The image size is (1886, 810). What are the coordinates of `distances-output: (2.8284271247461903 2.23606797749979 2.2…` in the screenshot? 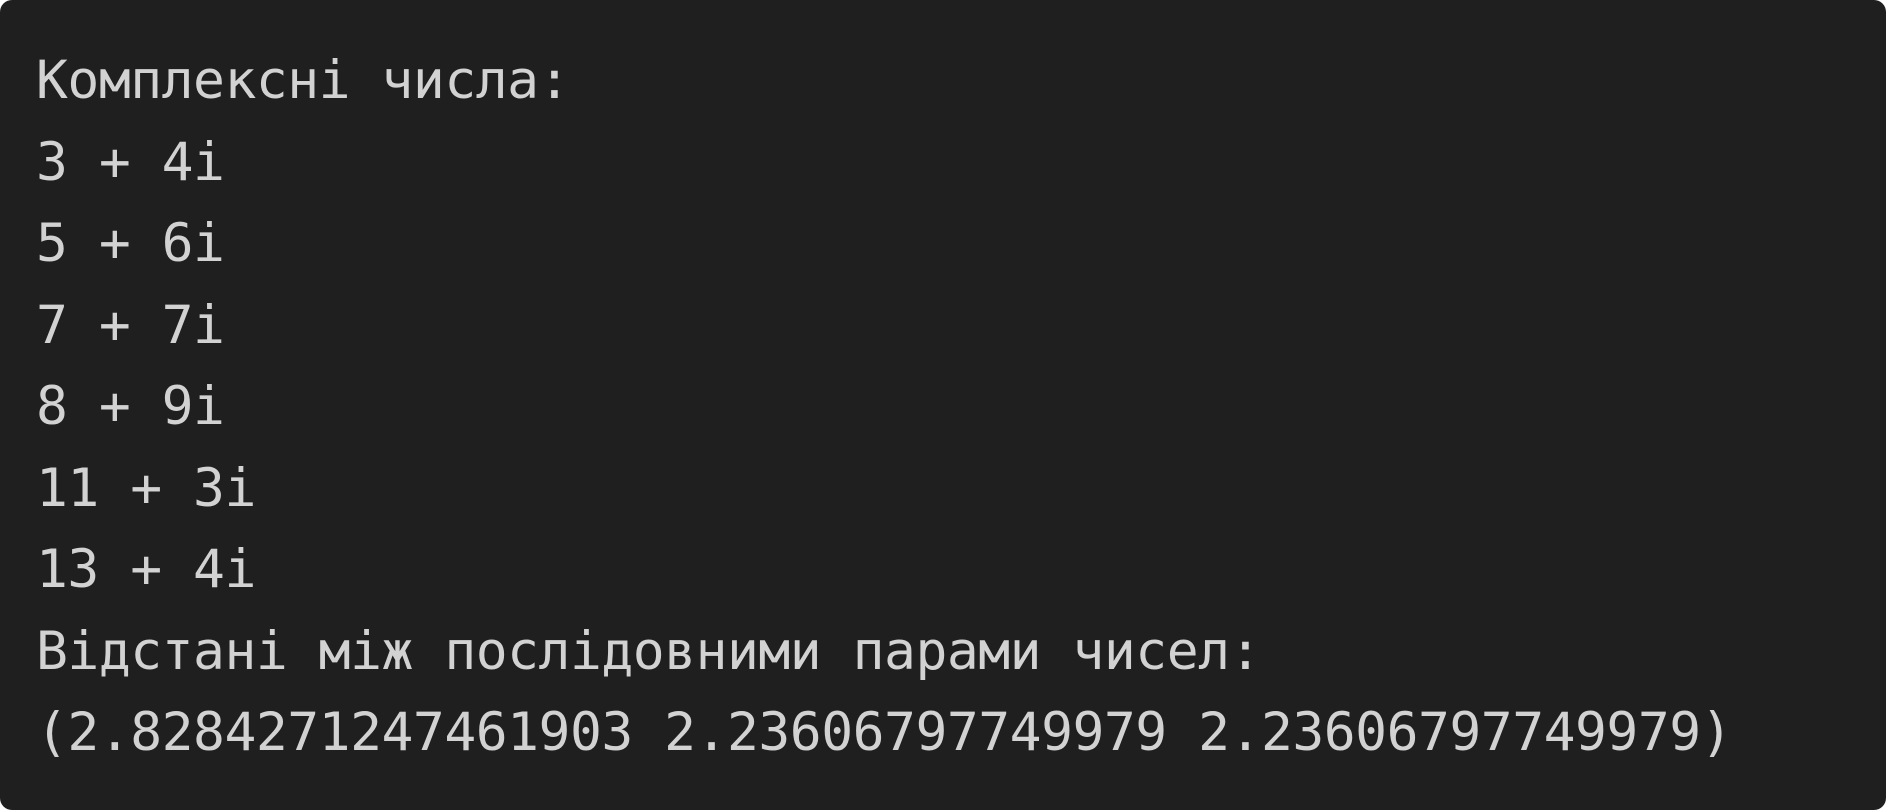 It's located at (884, 732).